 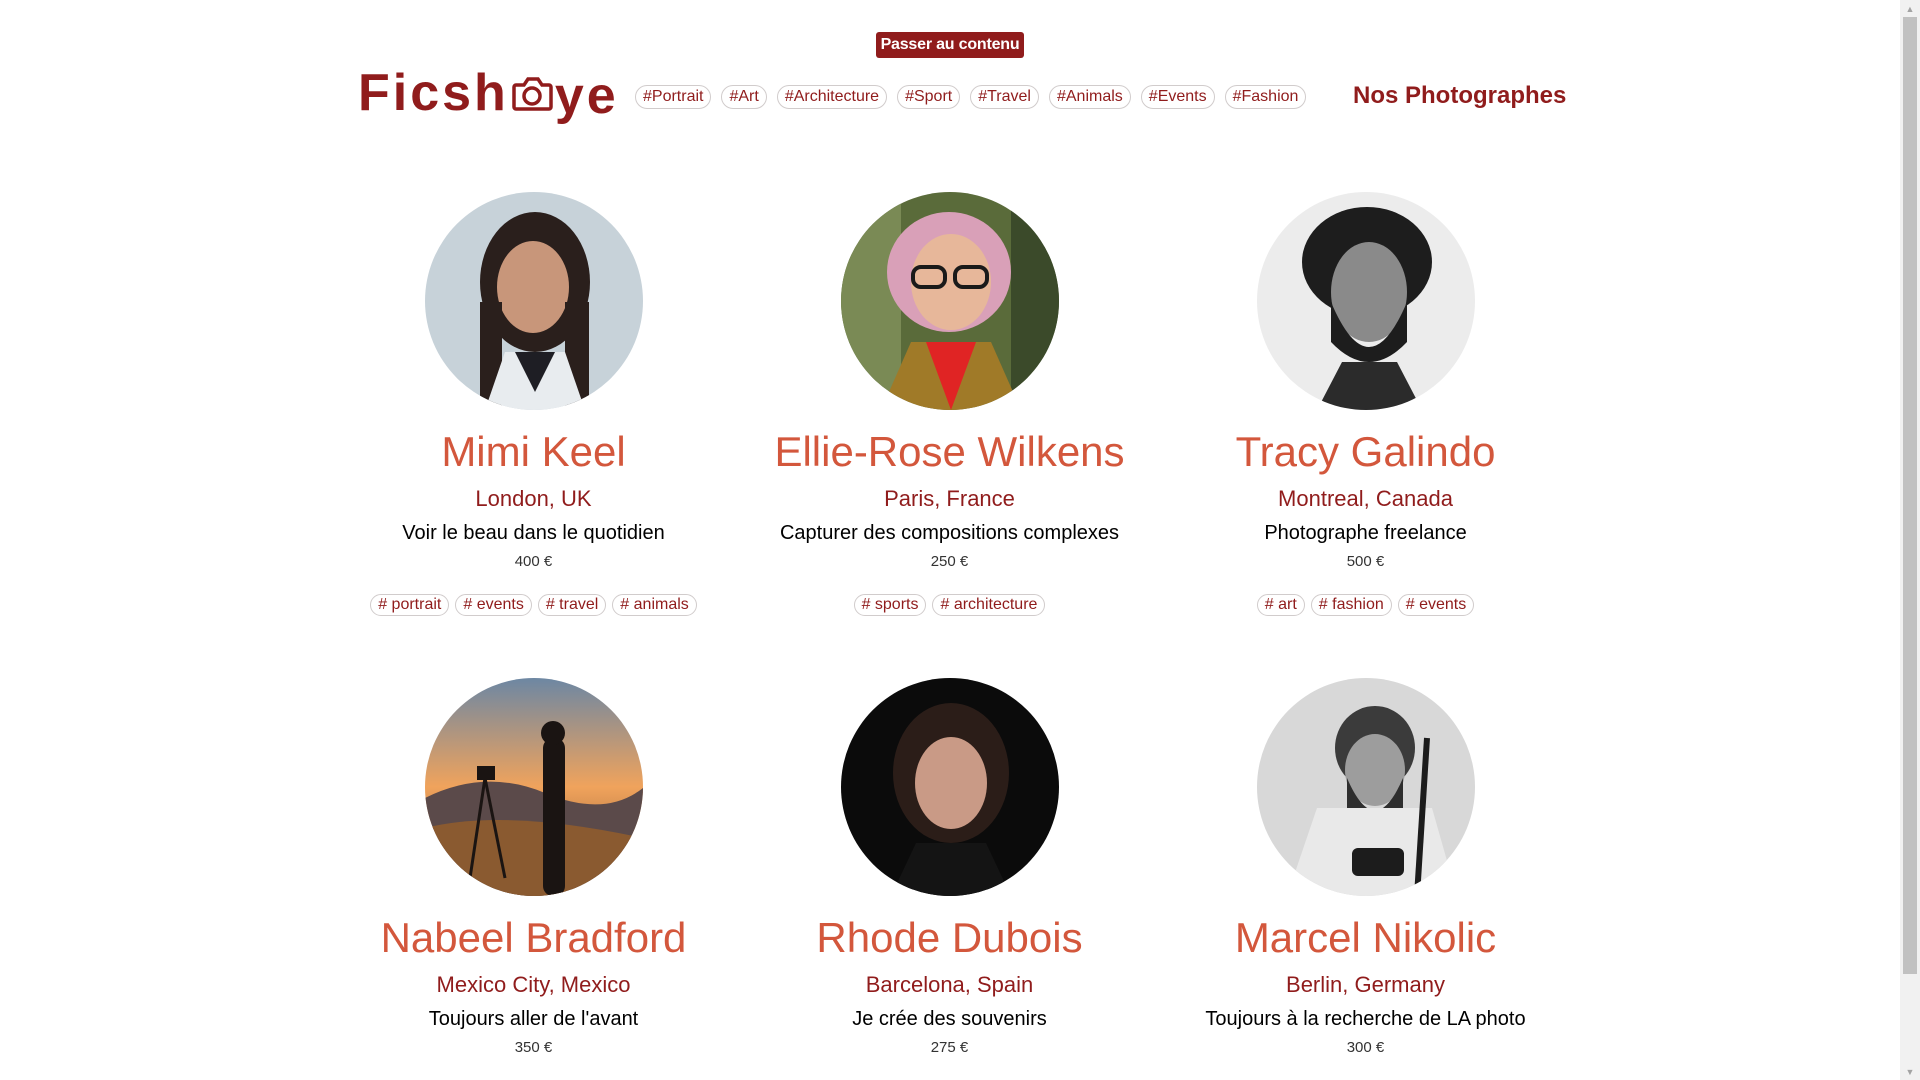 What do you see at coordinates (1089, 97) in the screenshot?
I see `nav-tag-animals: #Animals` at bounding box center [1089, 97].